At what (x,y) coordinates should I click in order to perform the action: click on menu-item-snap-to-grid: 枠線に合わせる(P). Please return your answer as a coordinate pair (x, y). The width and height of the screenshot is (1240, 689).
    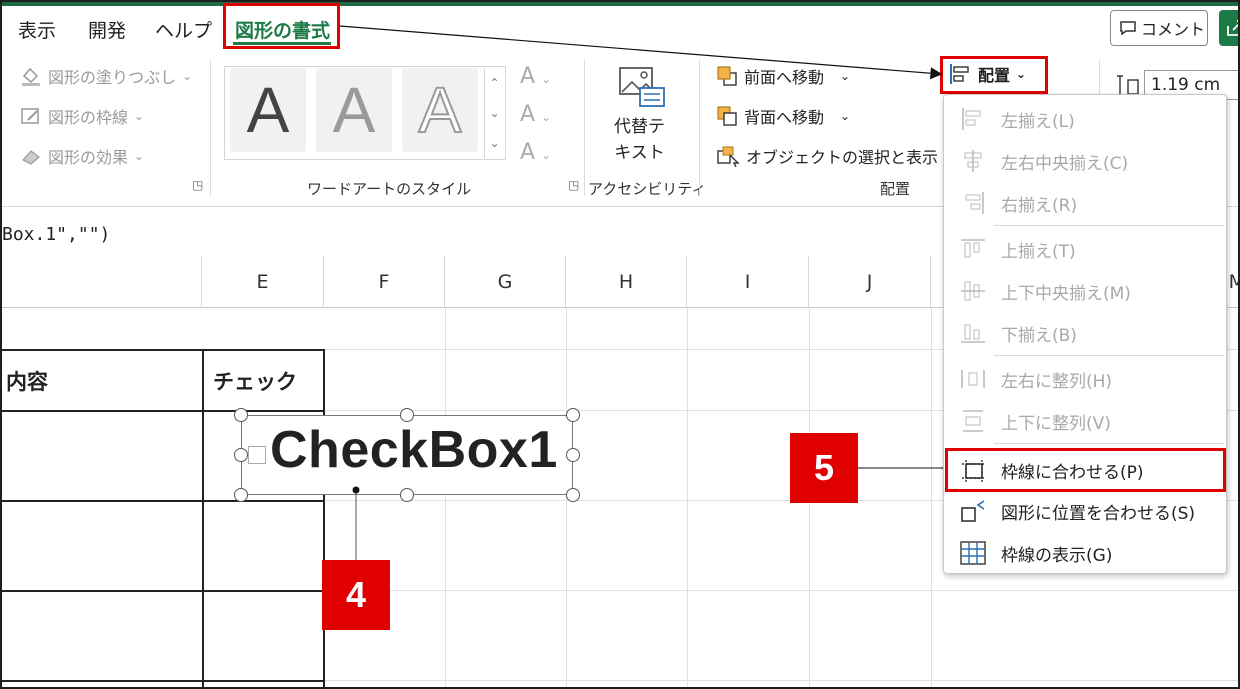
    Looking at the image, I should click on (1085, 470).